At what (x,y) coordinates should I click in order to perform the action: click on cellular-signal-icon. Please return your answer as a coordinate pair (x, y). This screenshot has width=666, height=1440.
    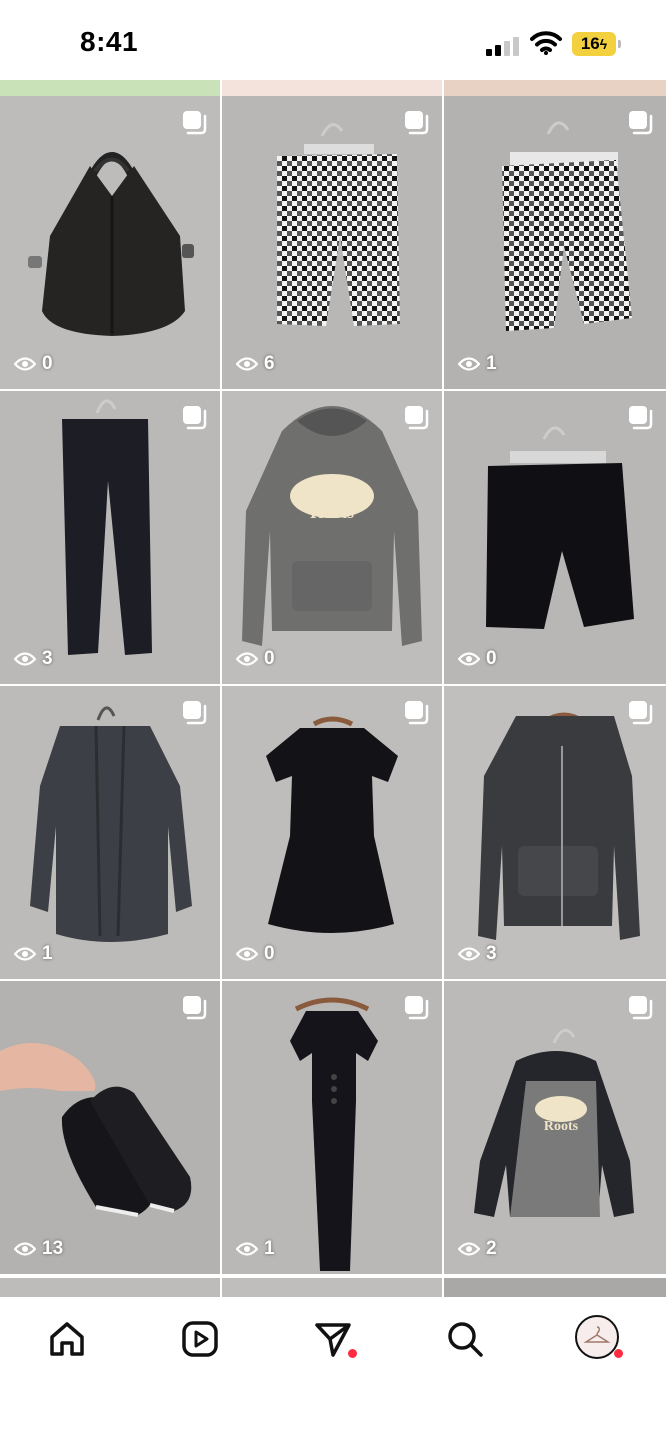
    Looking at the image, I should click on (504, 45).